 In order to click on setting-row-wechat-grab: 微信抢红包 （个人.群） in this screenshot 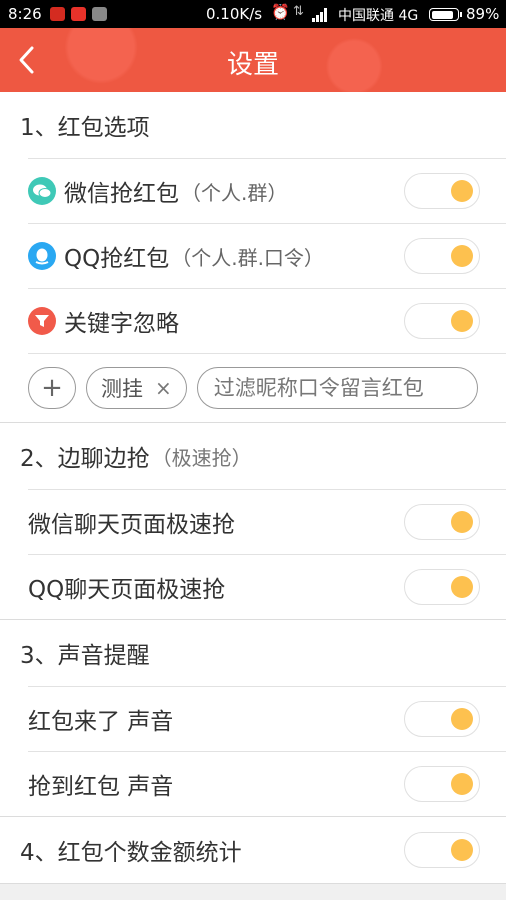, I will do `click(253, 191)`.